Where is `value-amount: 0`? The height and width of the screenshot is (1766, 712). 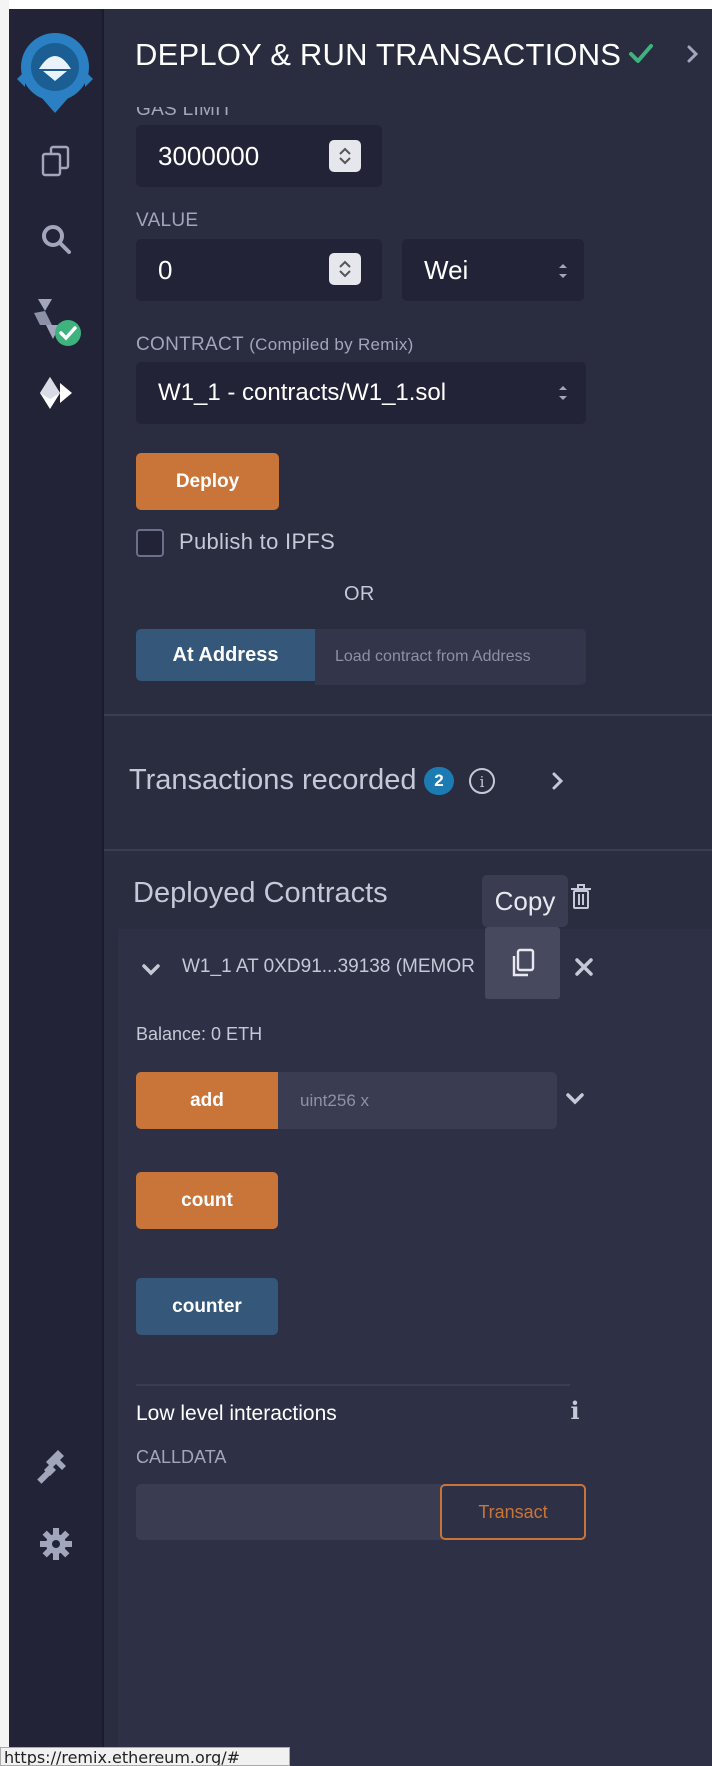 value-amount: 0 is located at coordinates (165, 269).